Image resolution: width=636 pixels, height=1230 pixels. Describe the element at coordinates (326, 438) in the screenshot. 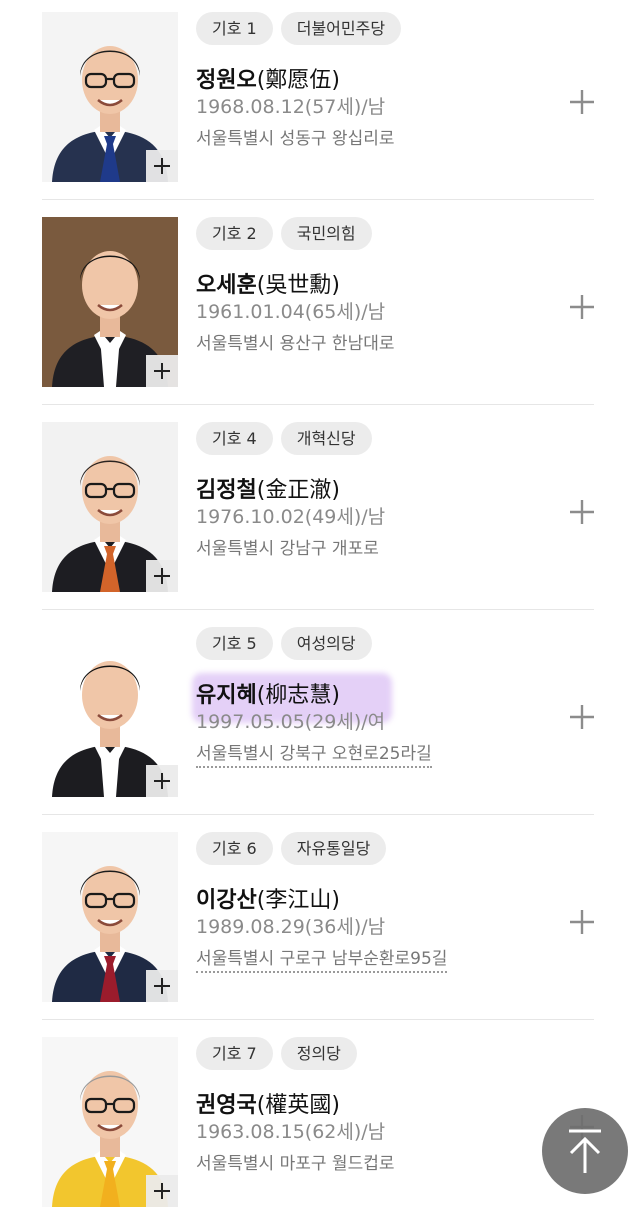

I see `party-badge: 개혁신당` at that location.